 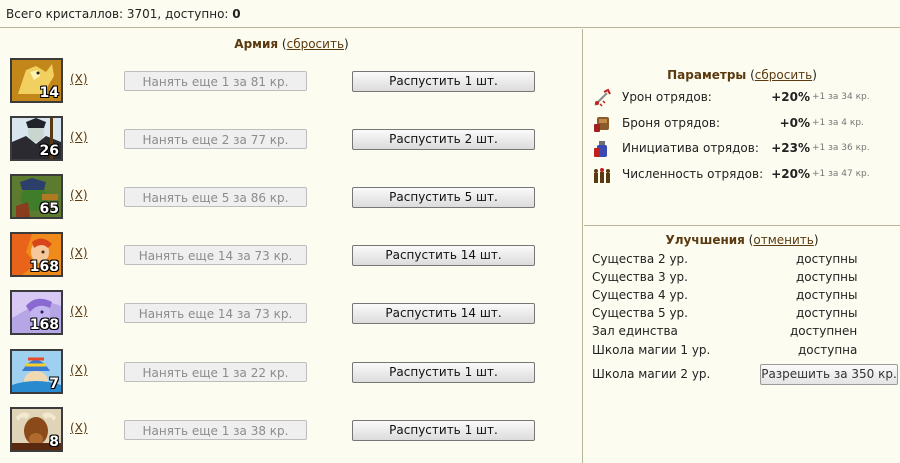 I want to click on minotaur-portrait-icon: 8, so click(x=36, y=429).